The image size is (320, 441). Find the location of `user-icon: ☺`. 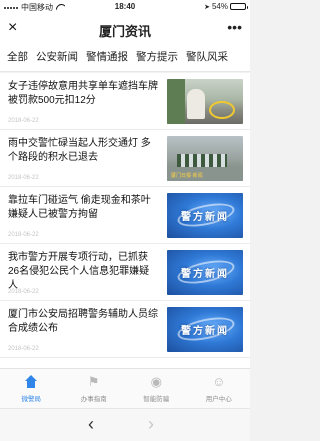

user-icon: ☺ is located at coordinates (219, 381).